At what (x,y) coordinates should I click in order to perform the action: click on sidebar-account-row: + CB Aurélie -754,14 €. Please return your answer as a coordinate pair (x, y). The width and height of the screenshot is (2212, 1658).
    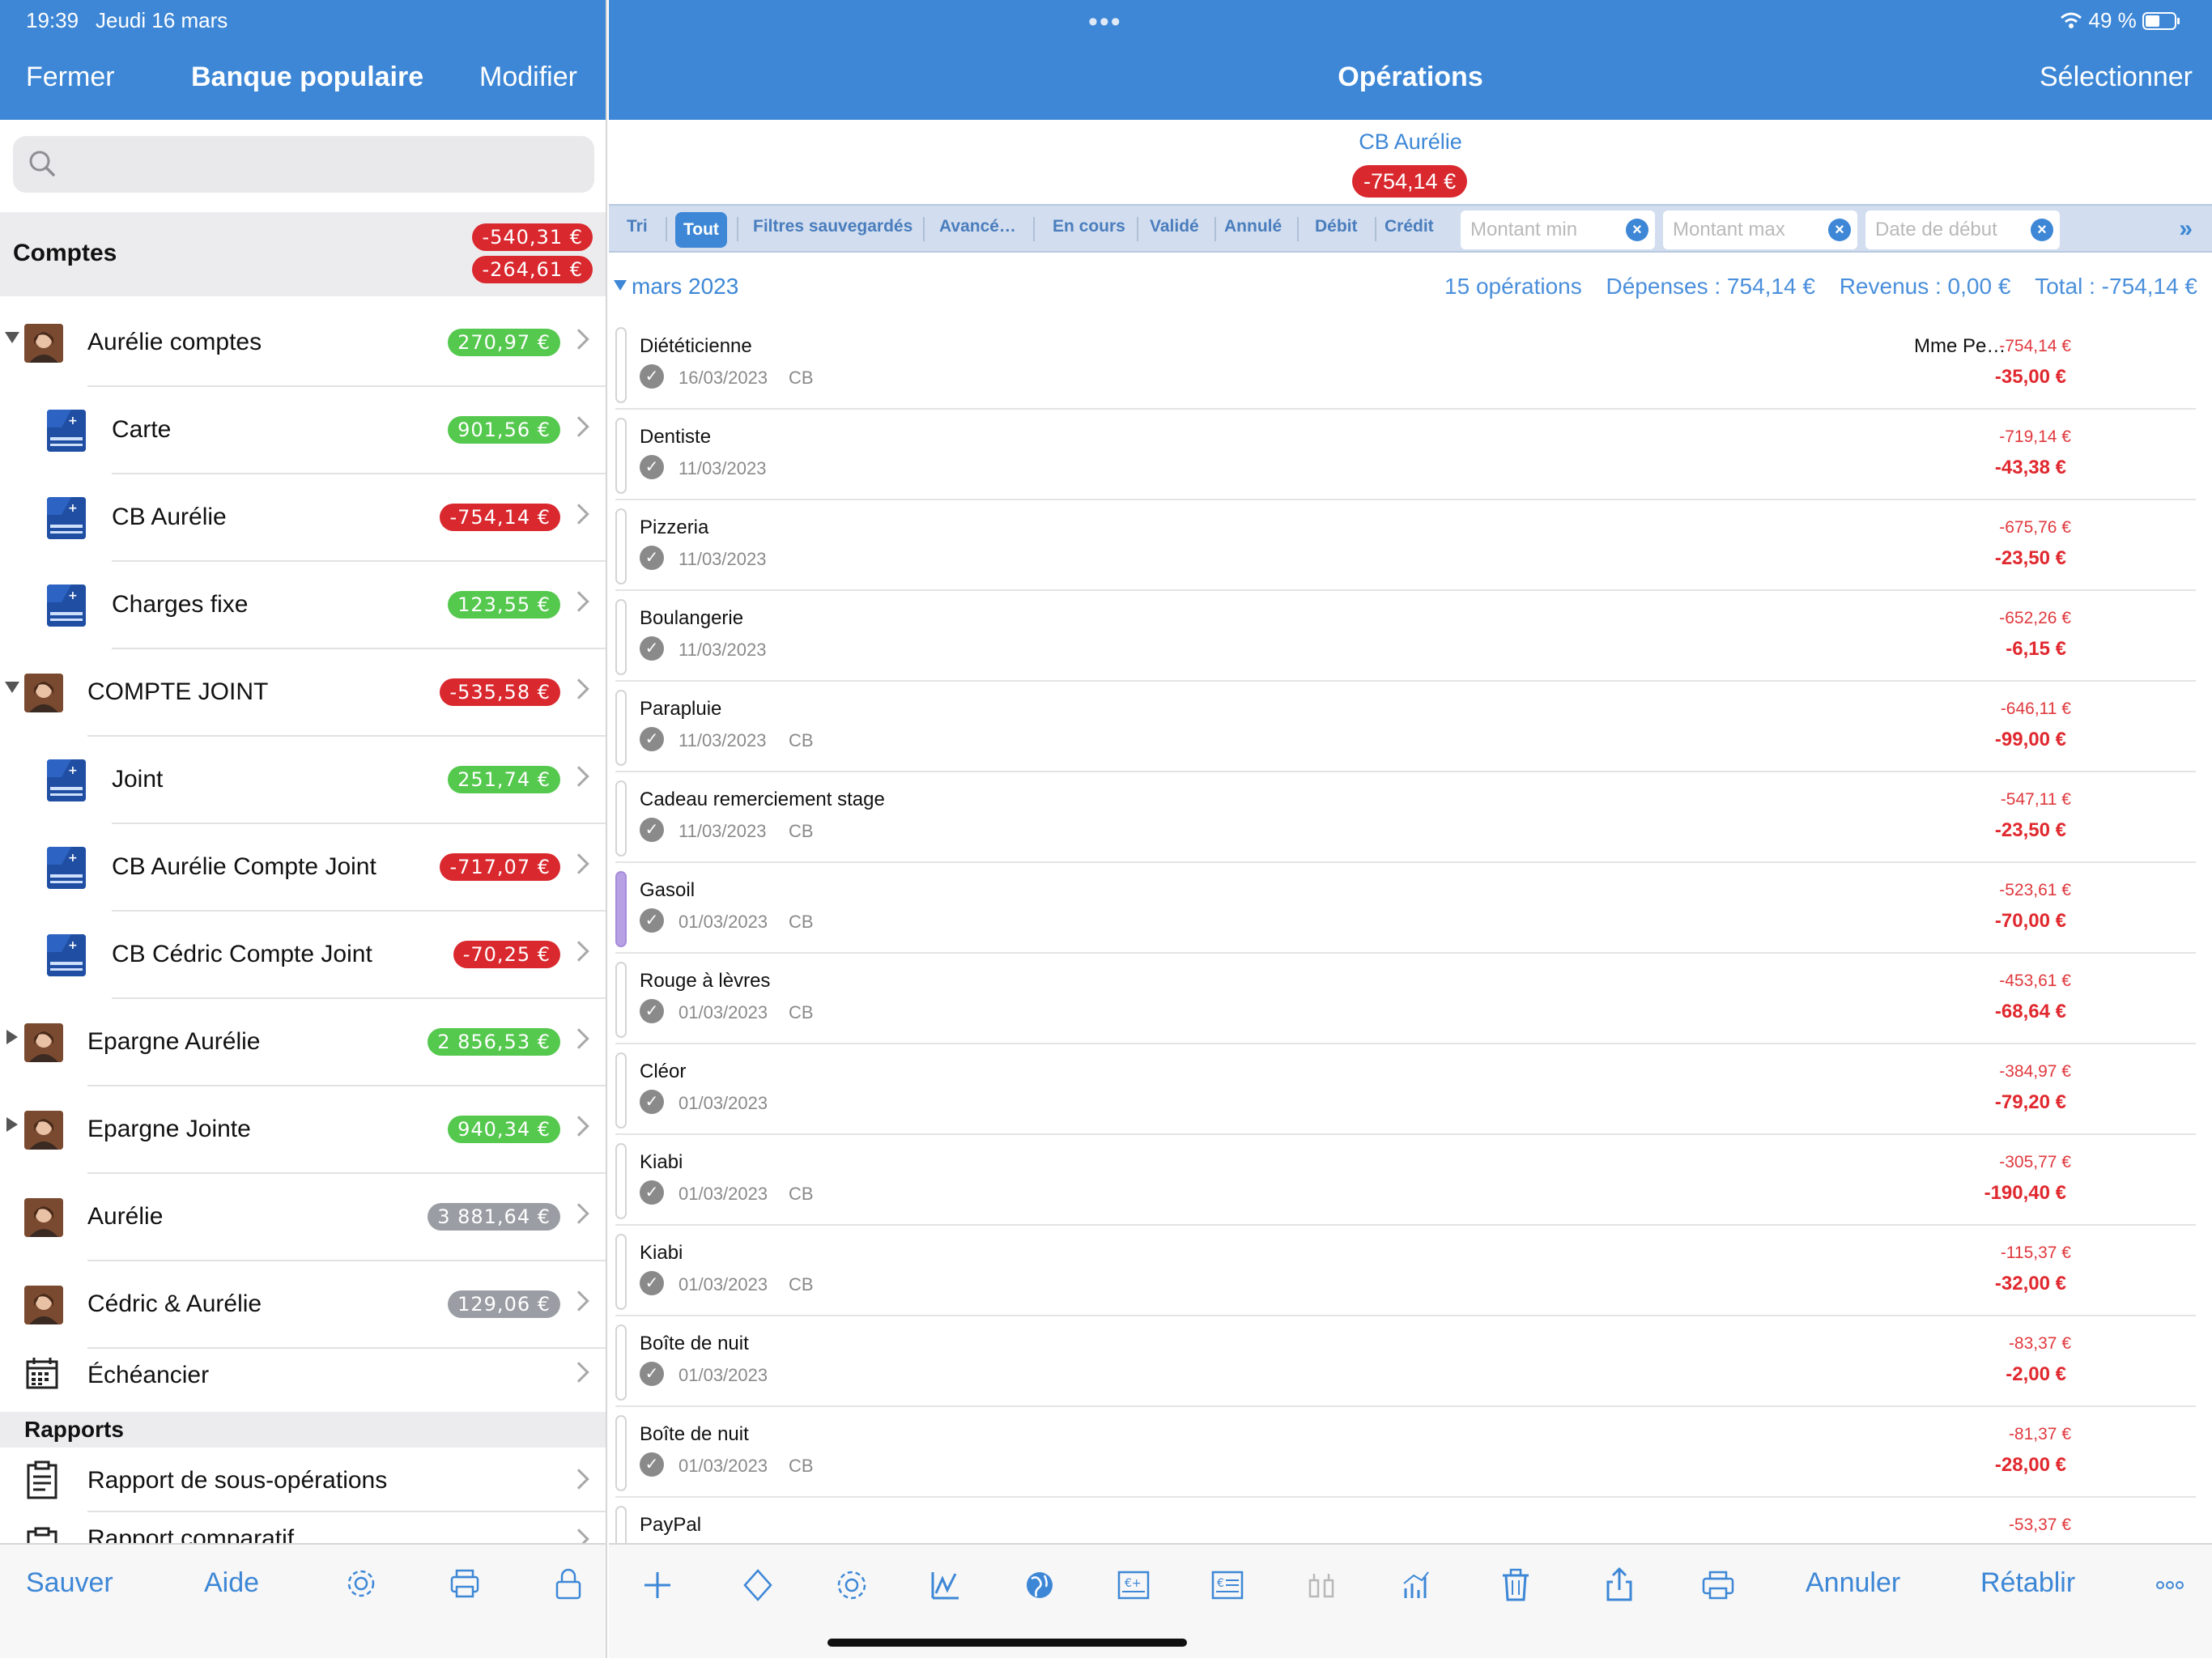
    Looking at the image, I should click on (303, 518).